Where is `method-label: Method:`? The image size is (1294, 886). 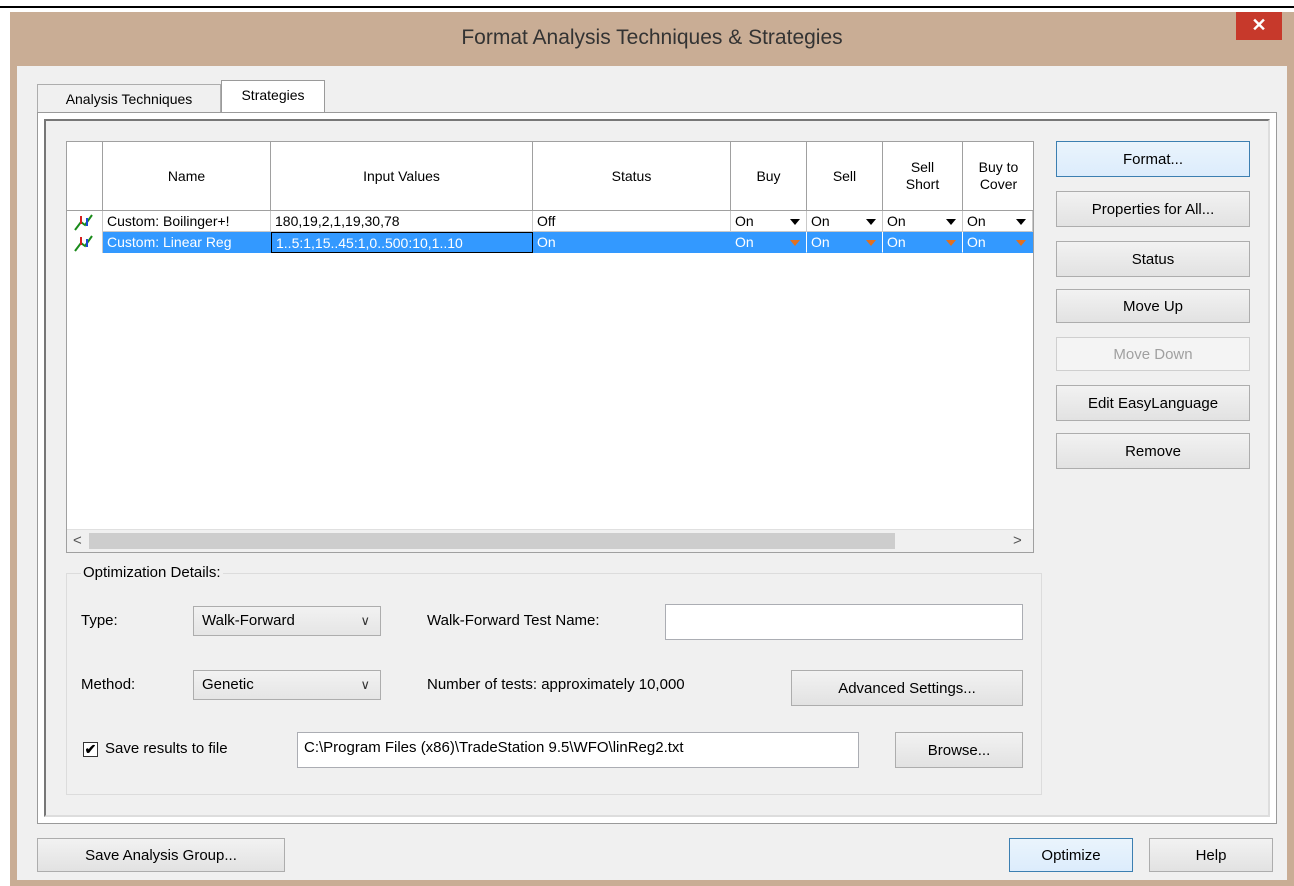 method-label: Method: is located at coordinates (108, 684).